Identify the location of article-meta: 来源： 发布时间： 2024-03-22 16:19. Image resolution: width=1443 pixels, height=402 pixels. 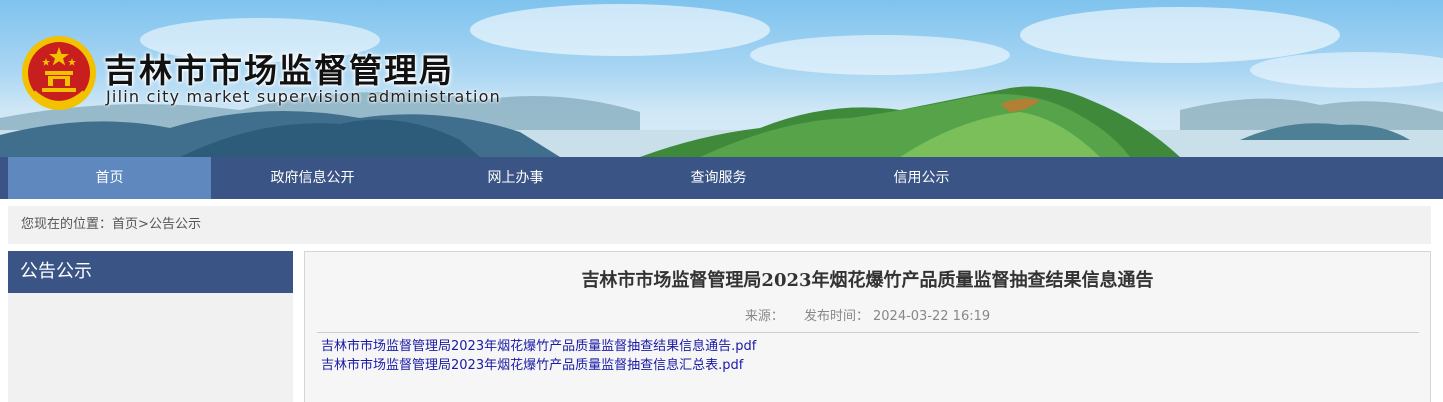
(867, 314).